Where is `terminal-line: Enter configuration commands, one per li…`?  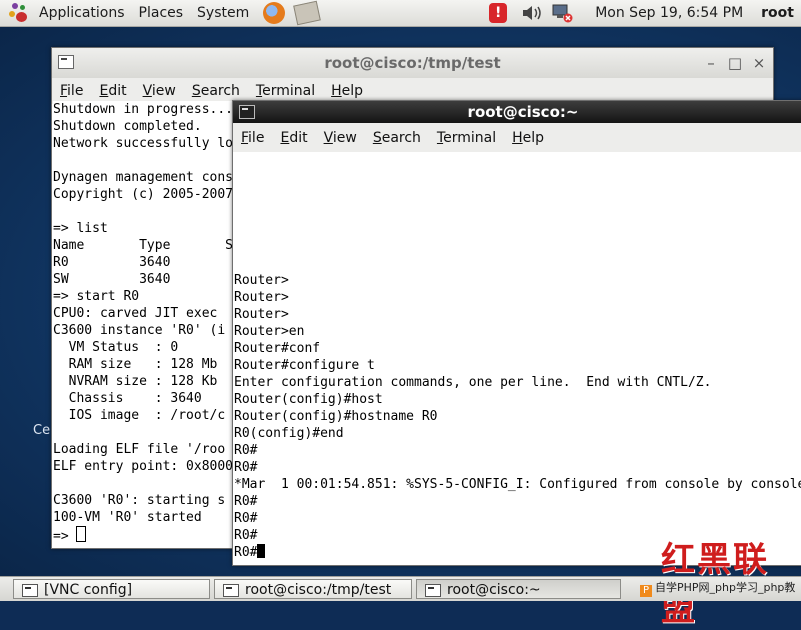 terminal-line: Enter configuration commands, one per li… is located at coordinates (473, 382).